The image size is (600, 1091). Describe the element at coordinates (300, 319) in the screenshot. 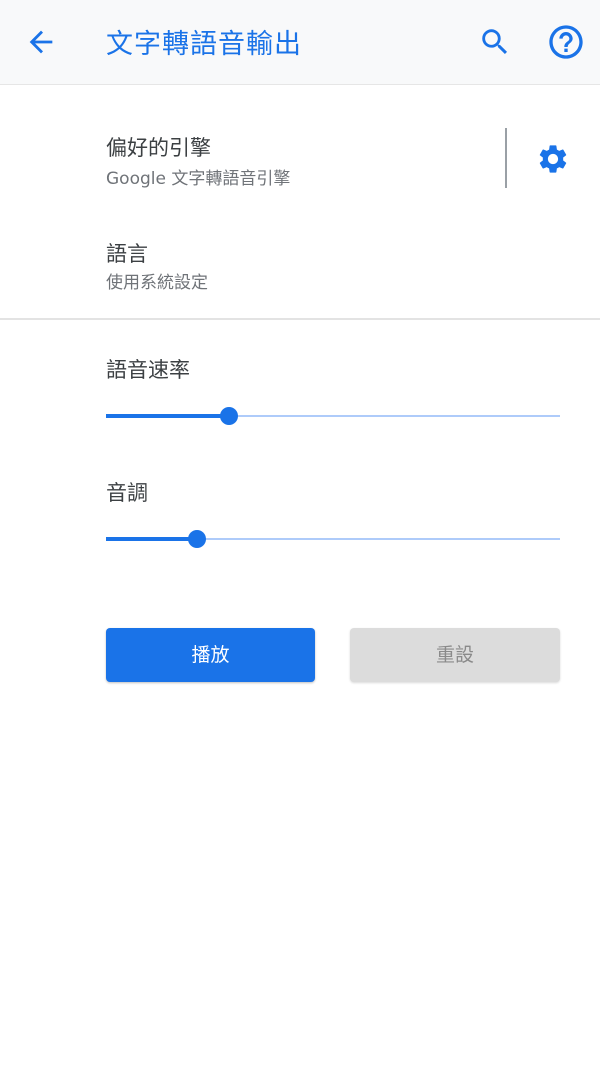

I see `section-divider` at that location.